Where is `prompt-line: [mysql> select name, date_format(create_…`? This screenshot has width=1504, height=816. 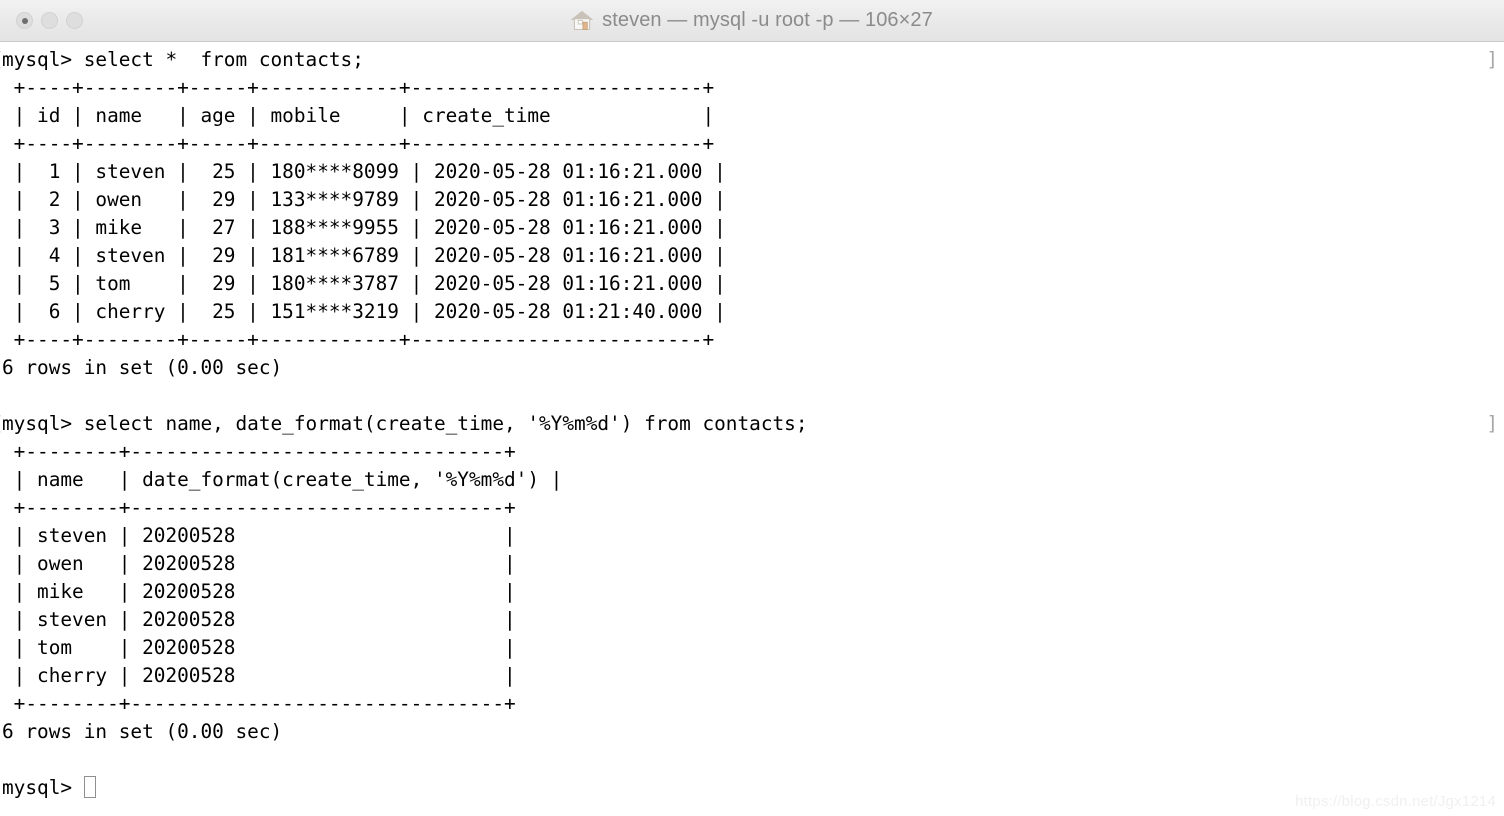
prompt-line: [mysql> select name, date_format(create_… is located at coordinates (752, 424).